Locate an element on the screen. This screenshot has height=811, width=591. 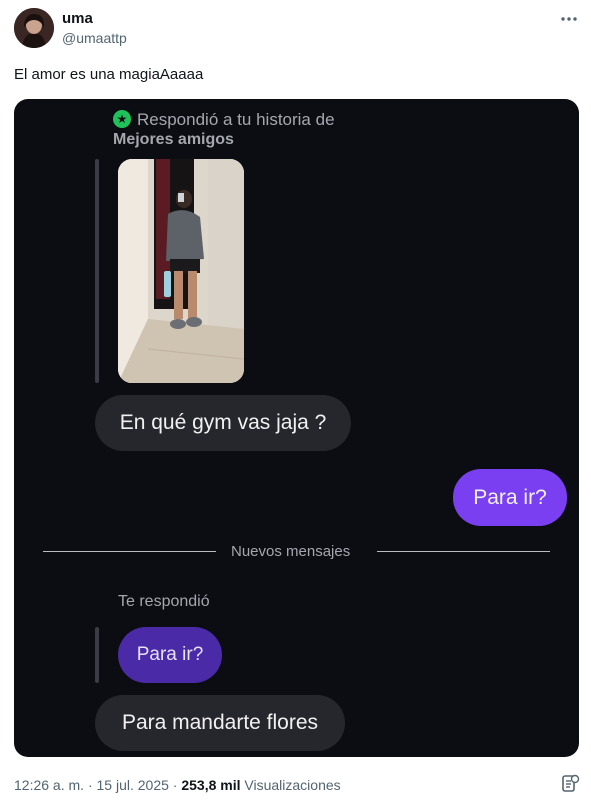
avatar-photo is located at coordinates (34, 28).